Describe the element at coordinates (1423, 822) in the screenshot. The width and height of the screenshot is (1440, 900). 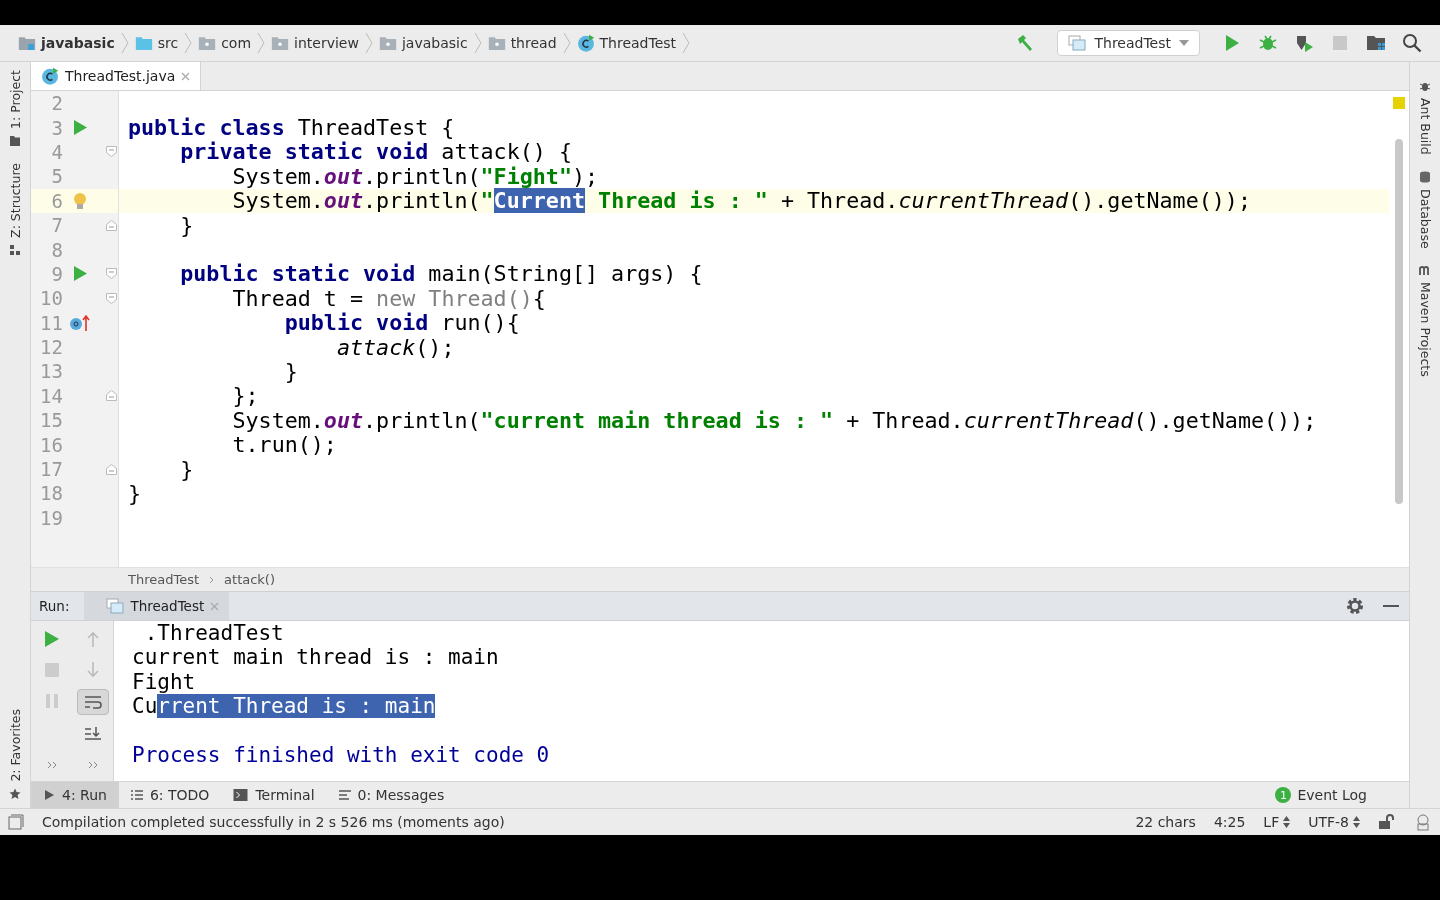
I see `inspector-icon` at that location.